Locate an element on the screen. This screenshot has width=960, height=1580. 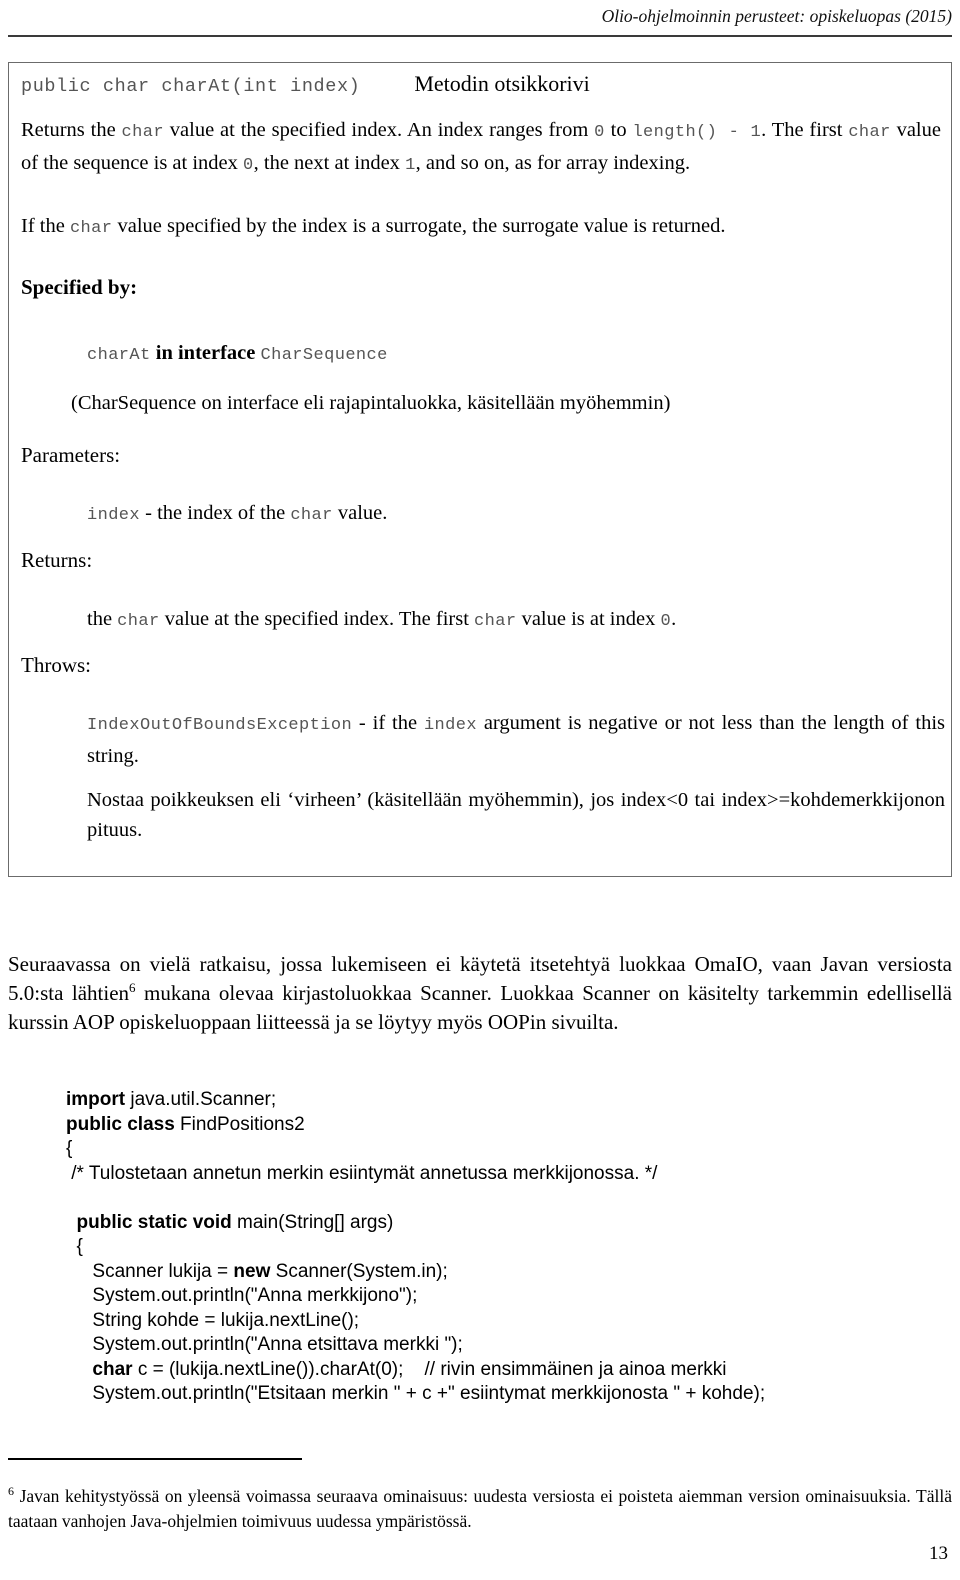
code-line: import java.util.Scanner; is located at coordinates (506, 1100).